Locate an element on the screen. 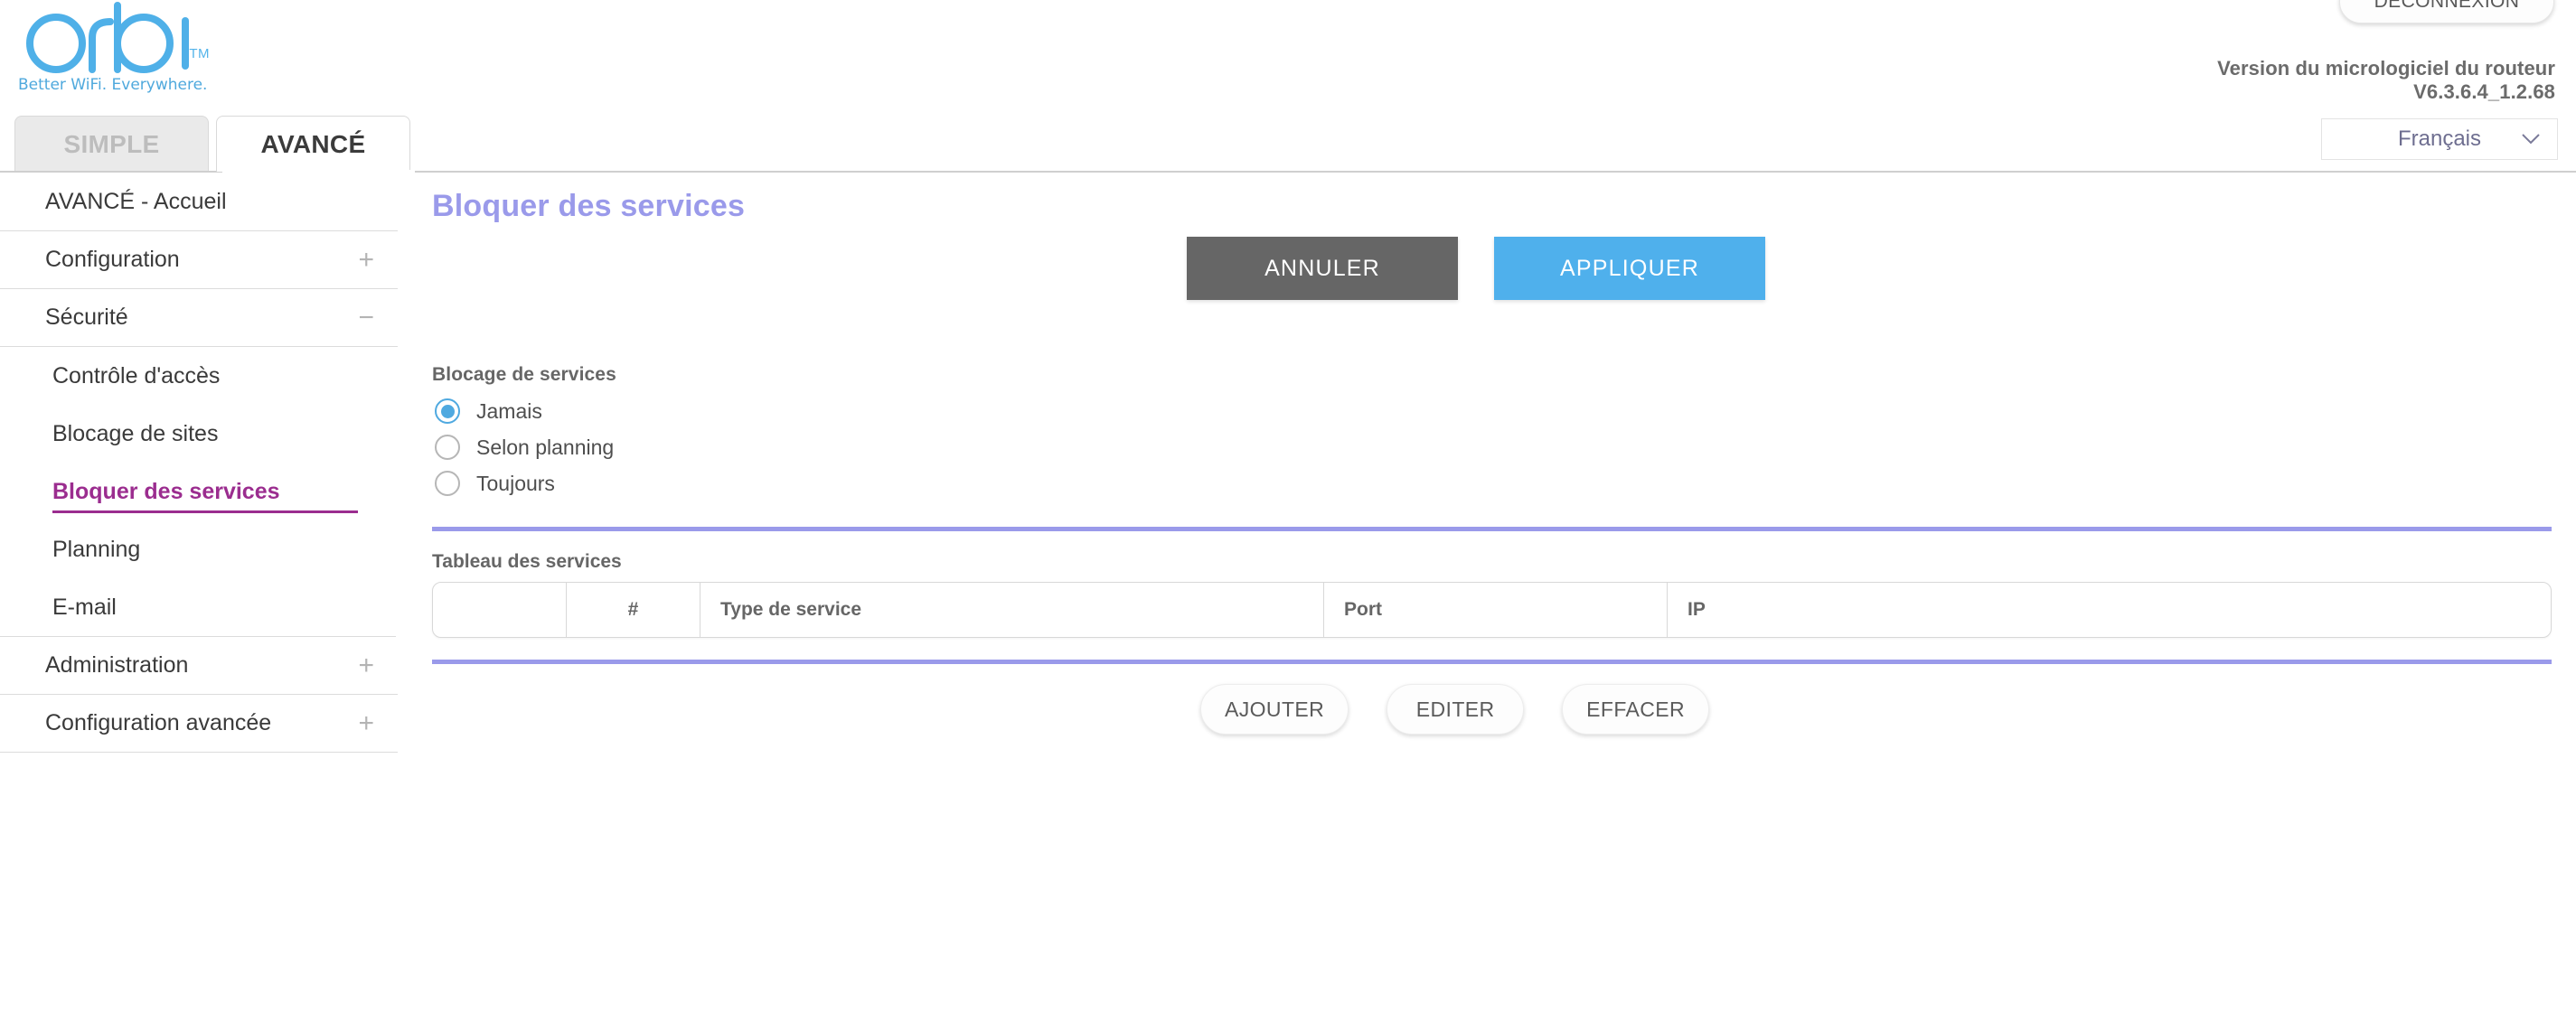 This screenshot has height=1030, width=2576. tab-avance-label: AVANCÉ is located at coordinates (313, 143).